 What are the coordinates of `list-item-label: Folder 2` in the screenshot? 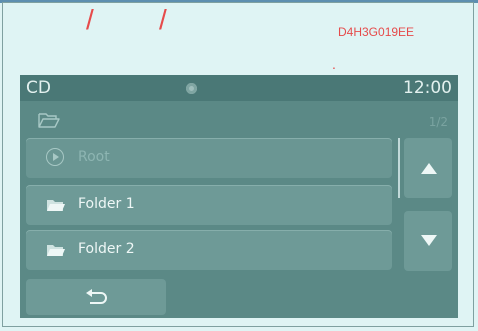 It's located at (106, 249).